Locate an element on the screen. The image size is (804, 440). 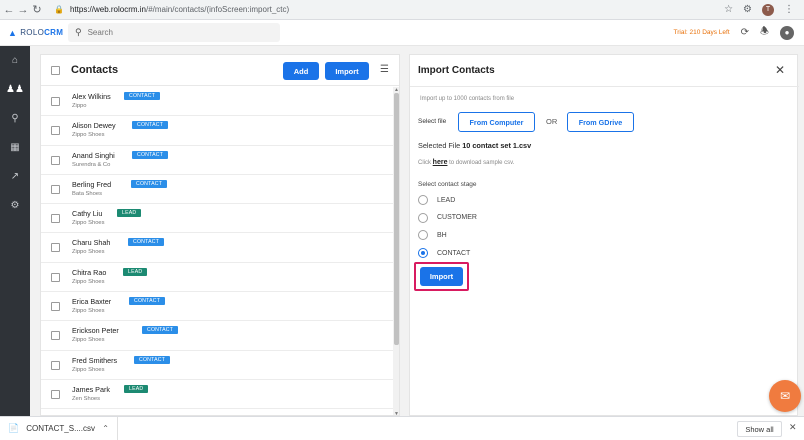
contact-name: Berling Fred is located at coordinates (91, 184).